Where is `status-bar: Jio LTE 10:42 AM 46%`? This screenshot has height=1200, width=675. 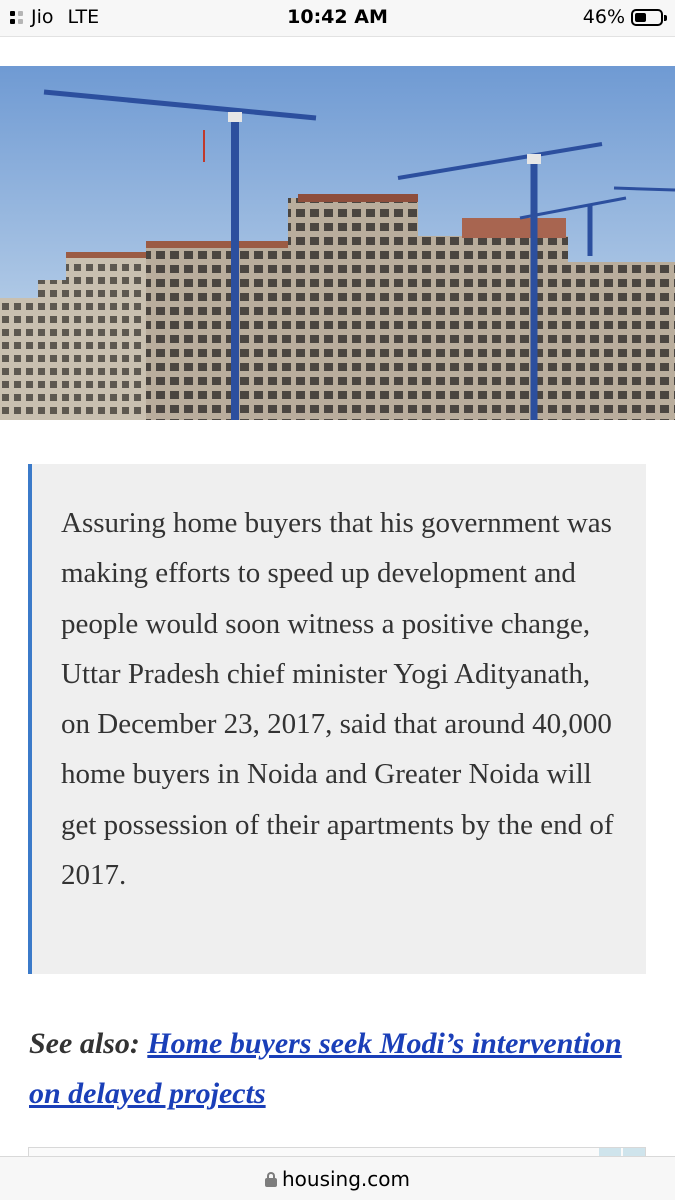
status-bar: Jio LTE 10:42 AM 46% is located at coordinates (337, 18).